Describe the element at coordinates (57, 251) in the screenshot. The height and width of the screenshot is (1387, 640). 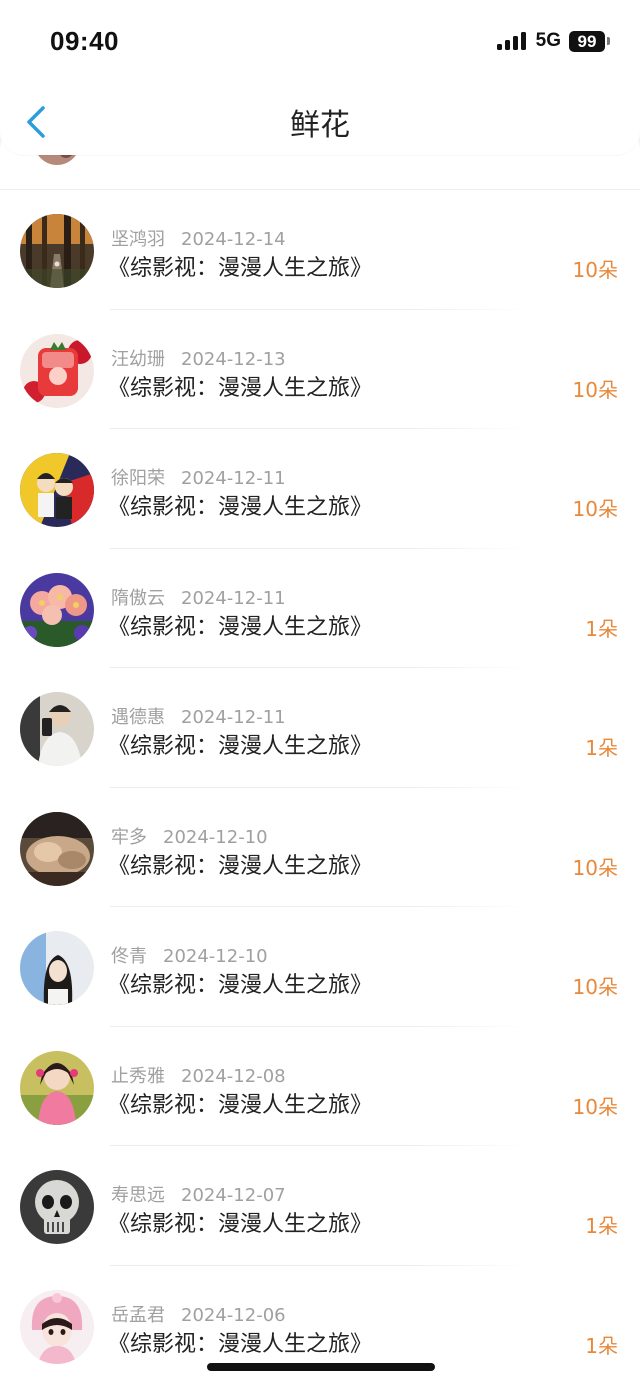
I see `forest-avatar` at that location.